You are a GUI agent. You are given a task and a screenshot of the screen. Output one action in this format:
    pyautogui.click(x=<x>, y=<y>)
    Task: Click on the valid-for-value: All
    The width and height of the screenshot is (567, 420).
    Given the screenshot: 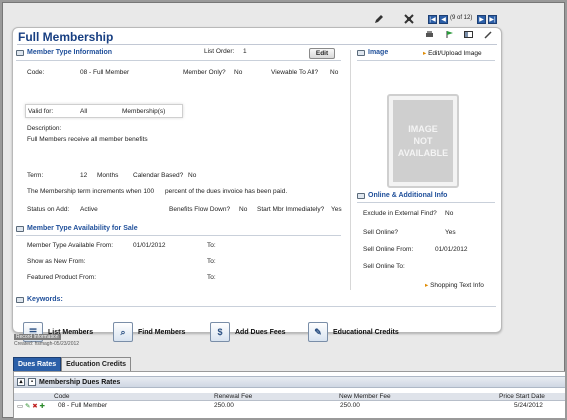 What is the action you would take?
    pyautogui.click(x=84, y=111)
    